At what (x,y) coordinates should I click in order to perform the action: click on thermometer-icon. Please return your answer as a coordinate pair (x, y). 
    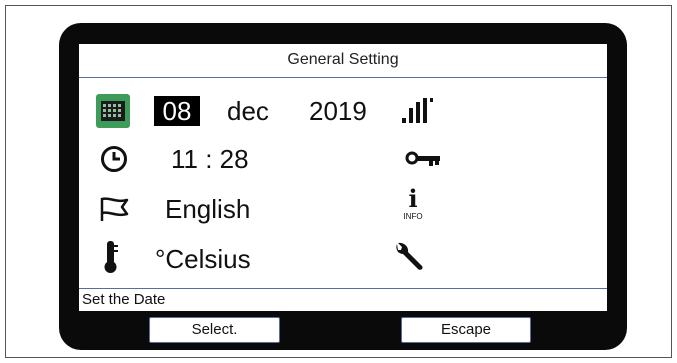
    Looking at the image, I should click on (111, 257).